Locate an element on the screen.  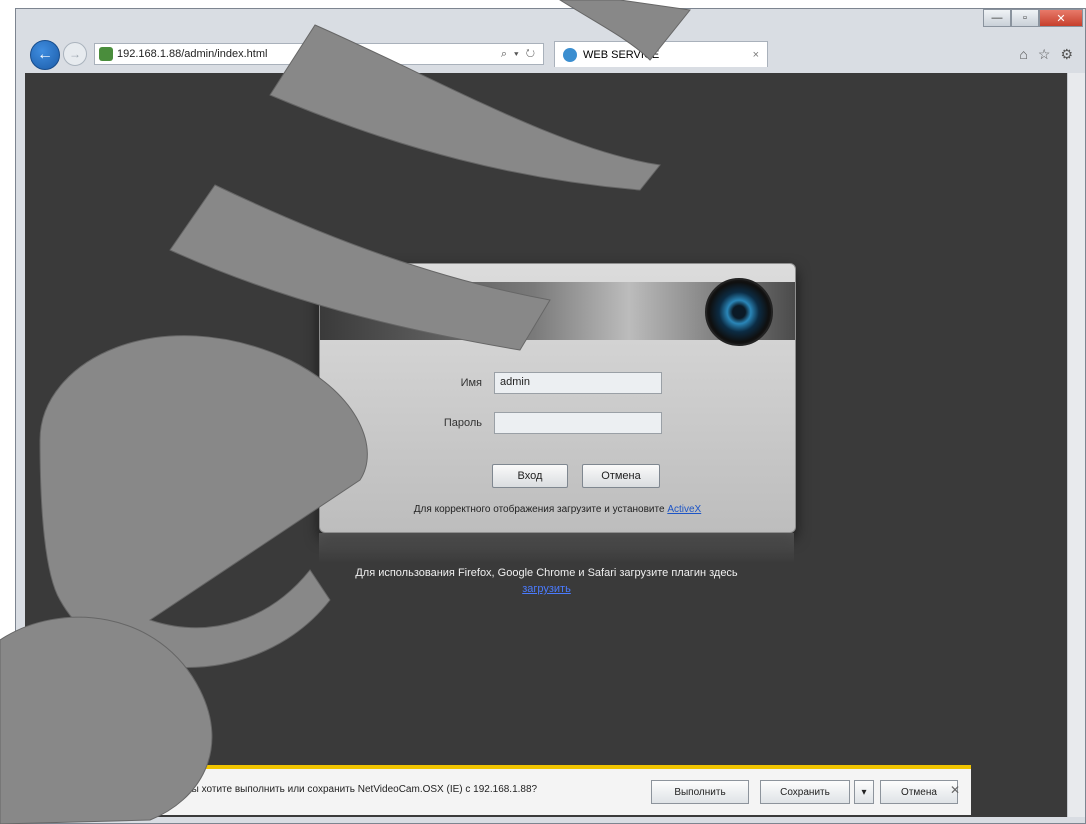
browser-tools: ⌂ ☆ ⚙ is located at coordinates (1046, 54).